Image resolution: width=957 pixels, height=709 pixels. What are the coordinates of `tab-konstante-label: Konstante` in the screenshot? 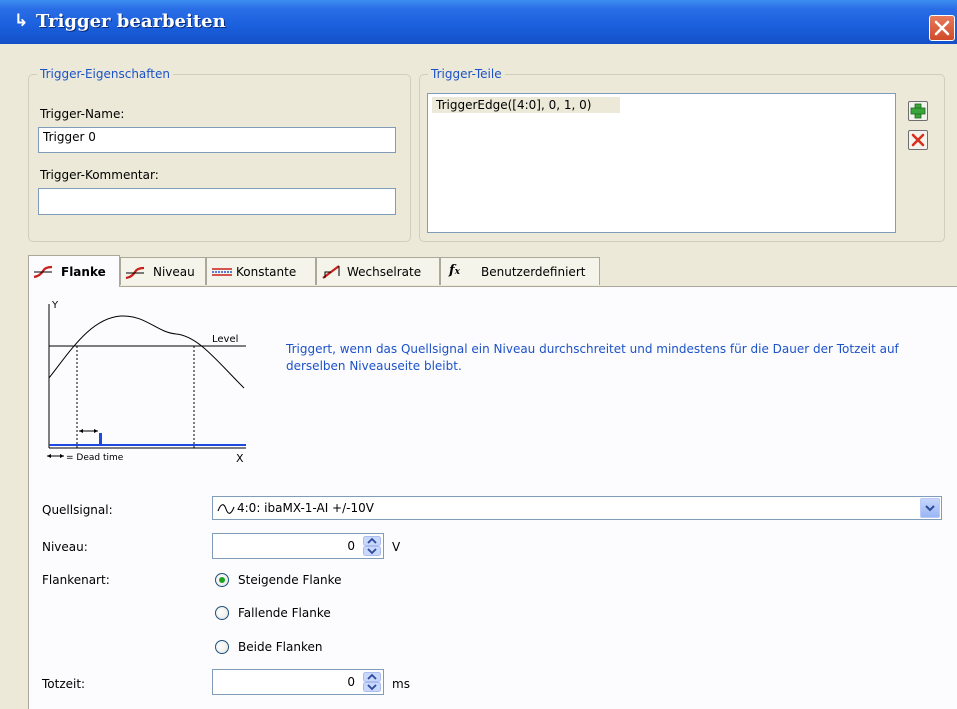 It's located at (266, 272).